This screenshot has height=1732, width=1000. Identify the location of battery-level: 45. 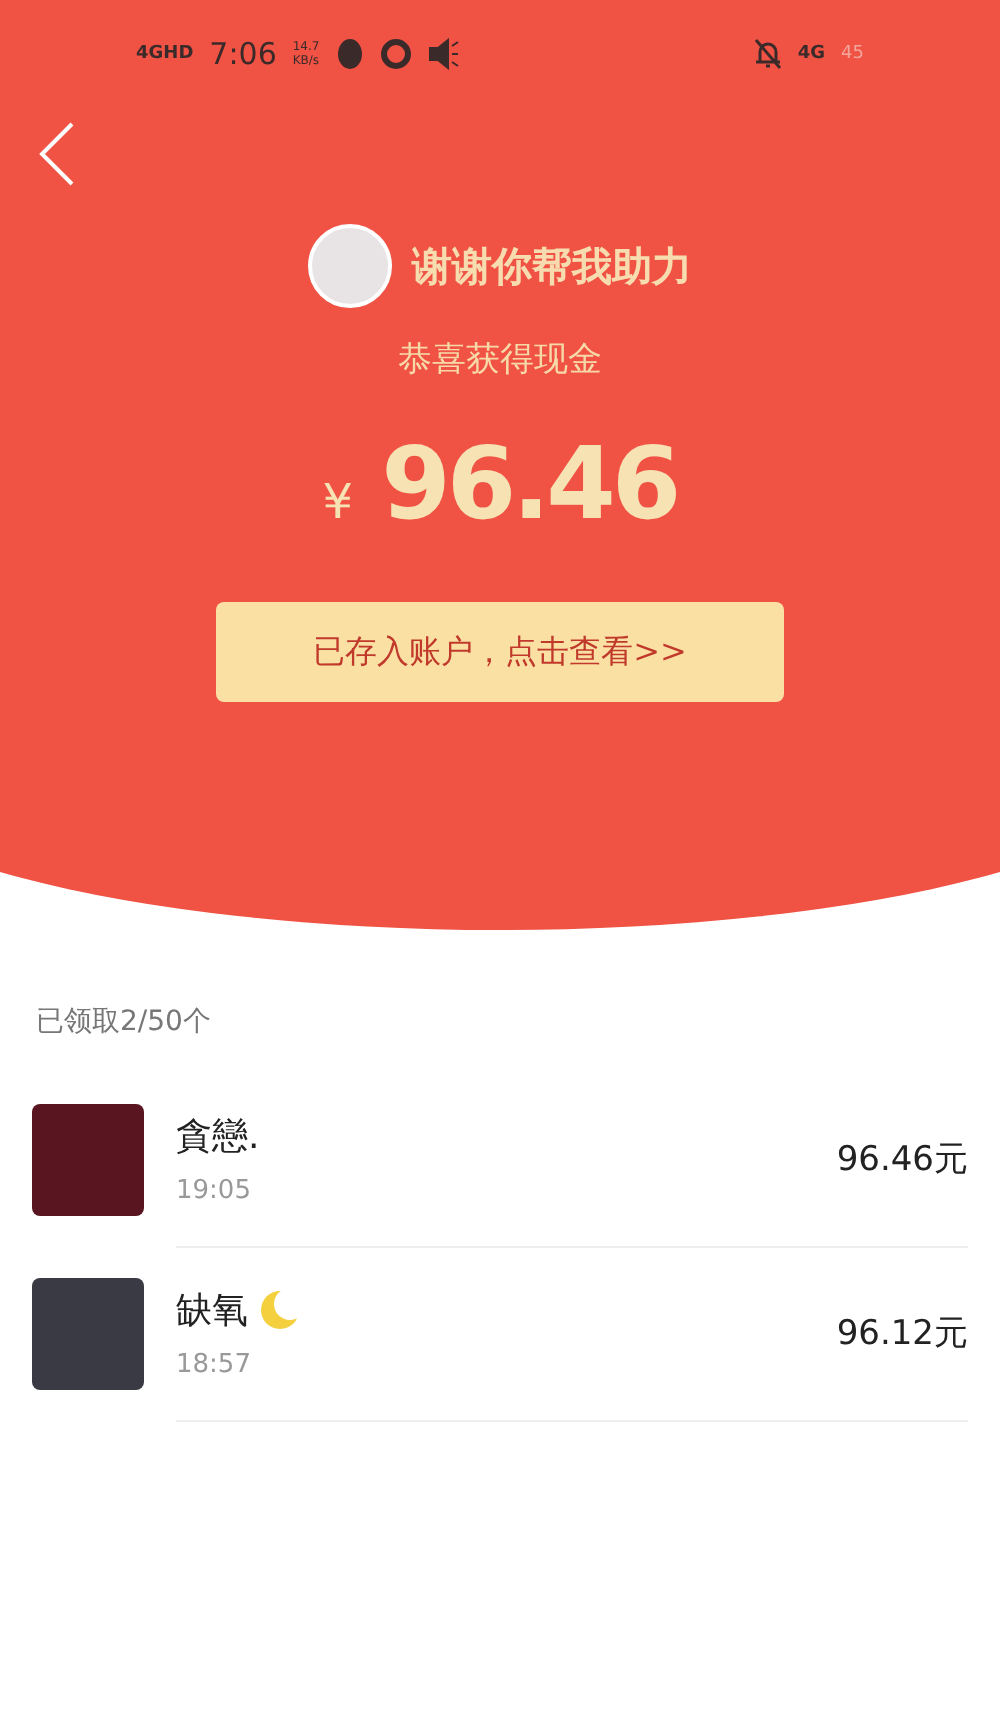
(852, 54).